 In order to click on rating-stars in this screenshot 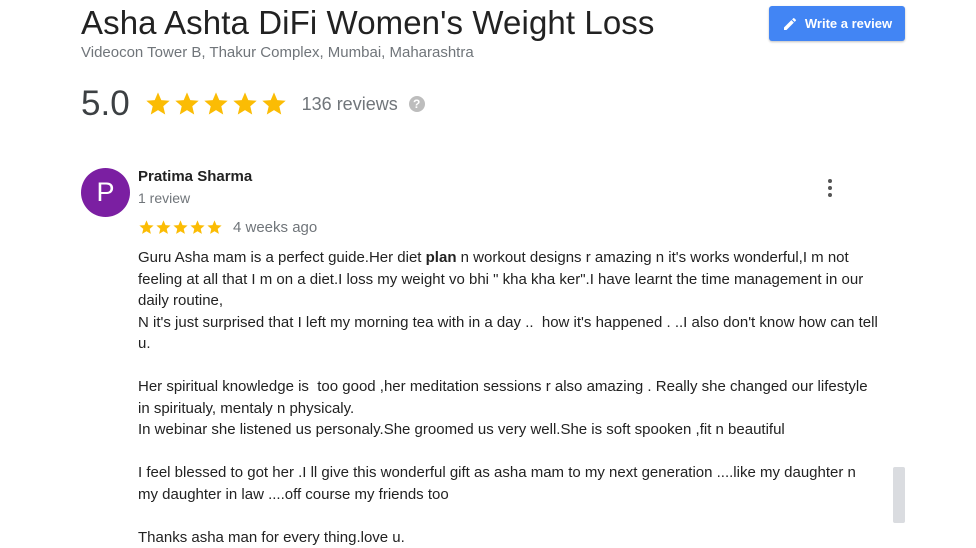, I will do `click(216, 104)`.